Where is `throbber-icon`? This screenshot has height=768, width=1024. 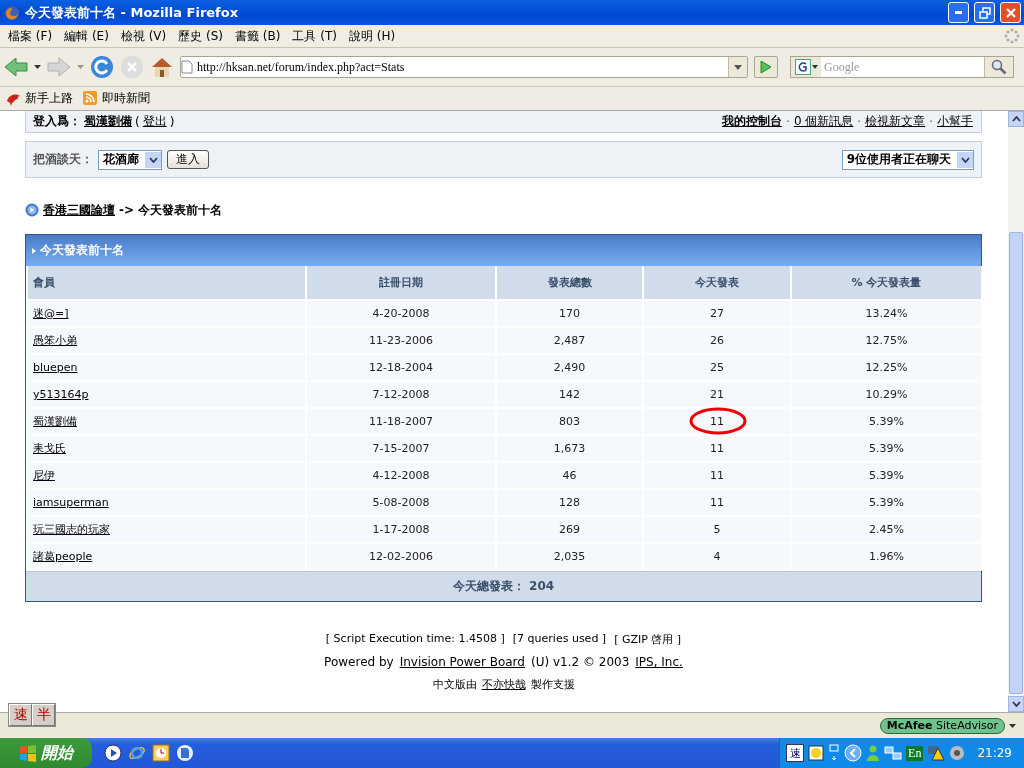 throbber-icon is located at coordinates (1012, 36).